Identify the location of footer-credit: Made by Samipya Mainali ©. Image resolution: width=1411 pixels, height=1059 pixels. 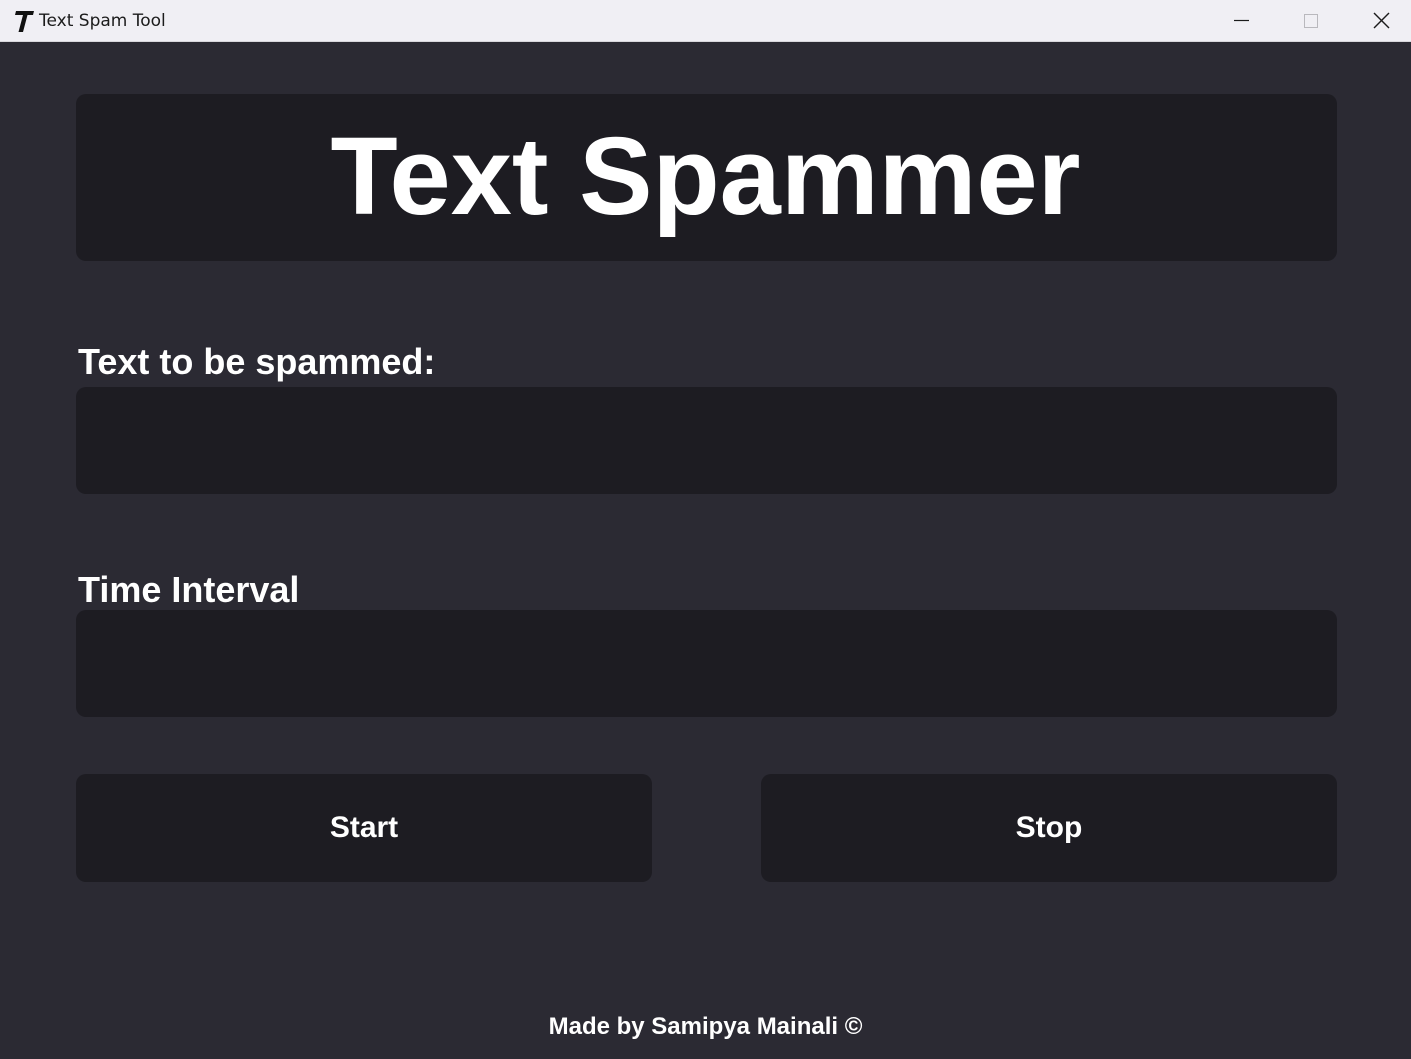
(705, 1026).